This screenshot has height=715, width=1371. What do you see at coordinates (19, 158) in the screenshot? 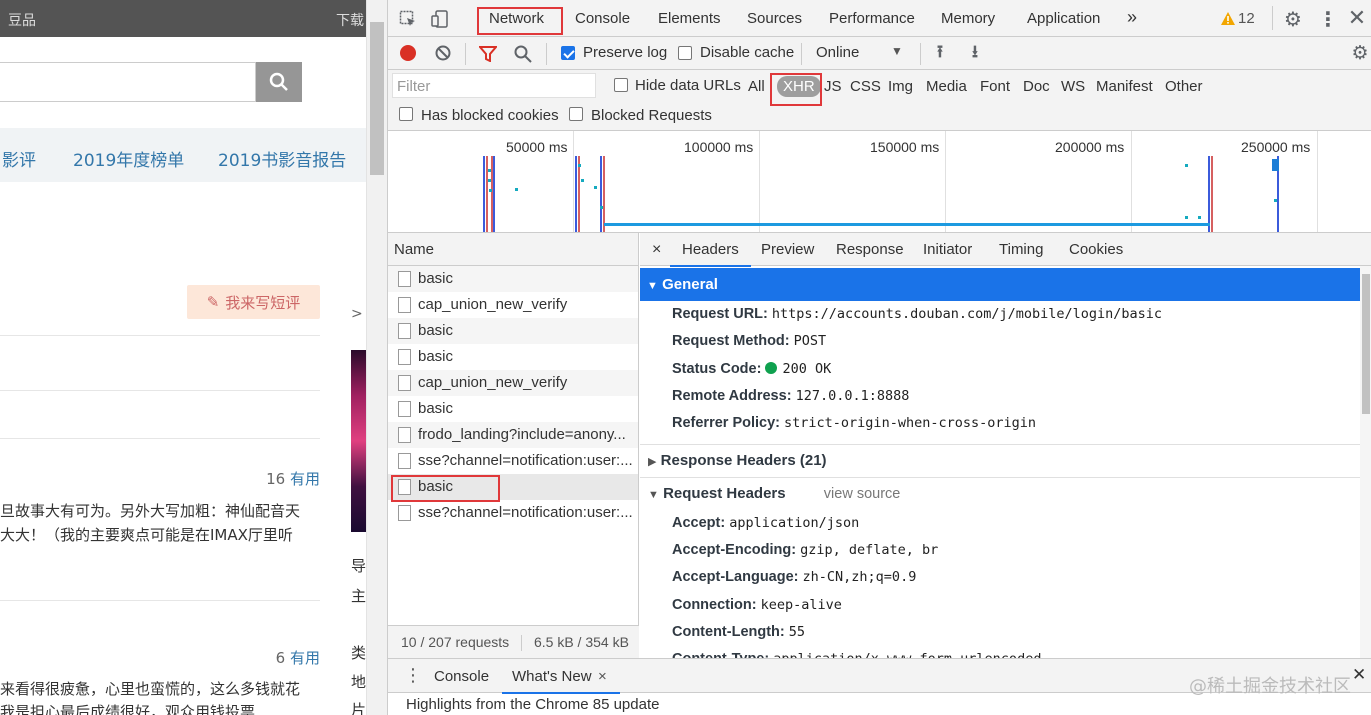
I see `nav-reviews: 影评` at bounding box center [19, 158].